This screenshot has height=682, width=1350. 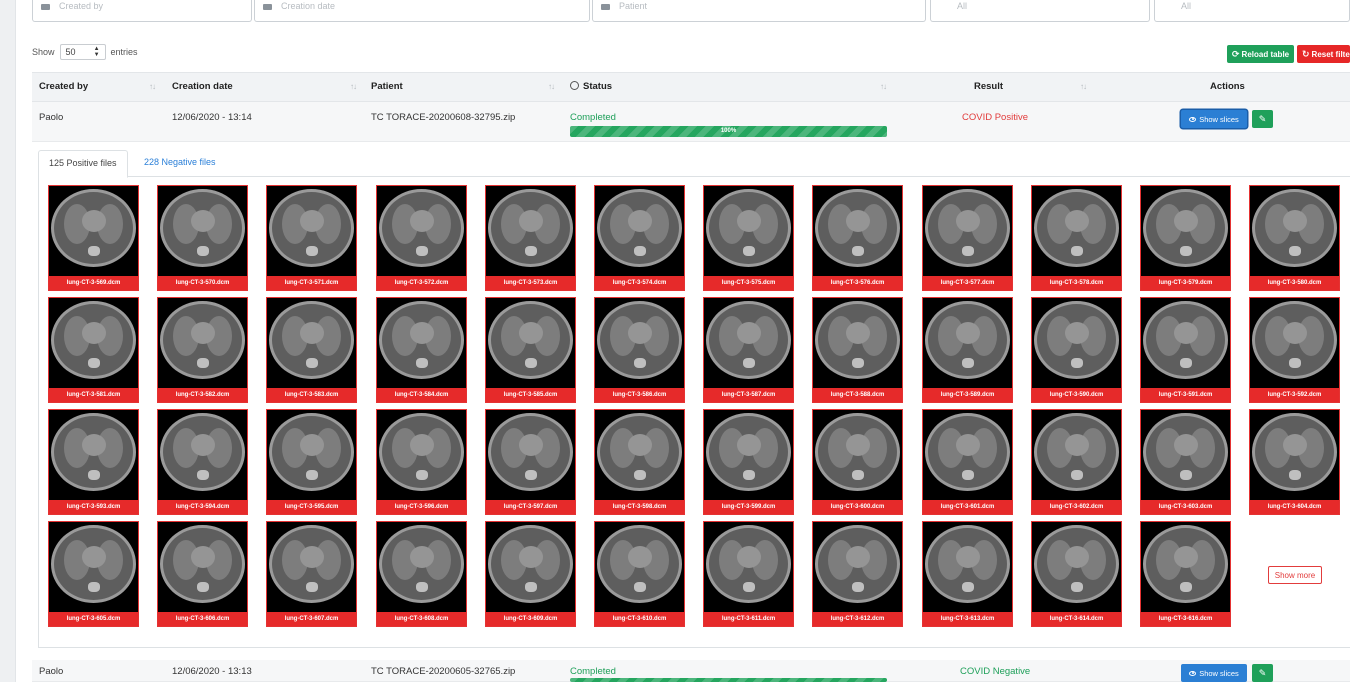 What do you see at coordinates (1185, 574) in the screenshot?
I see `slice-thumbnail: lung-CT-3-616.dcm` at bounding box center [1185, 574].